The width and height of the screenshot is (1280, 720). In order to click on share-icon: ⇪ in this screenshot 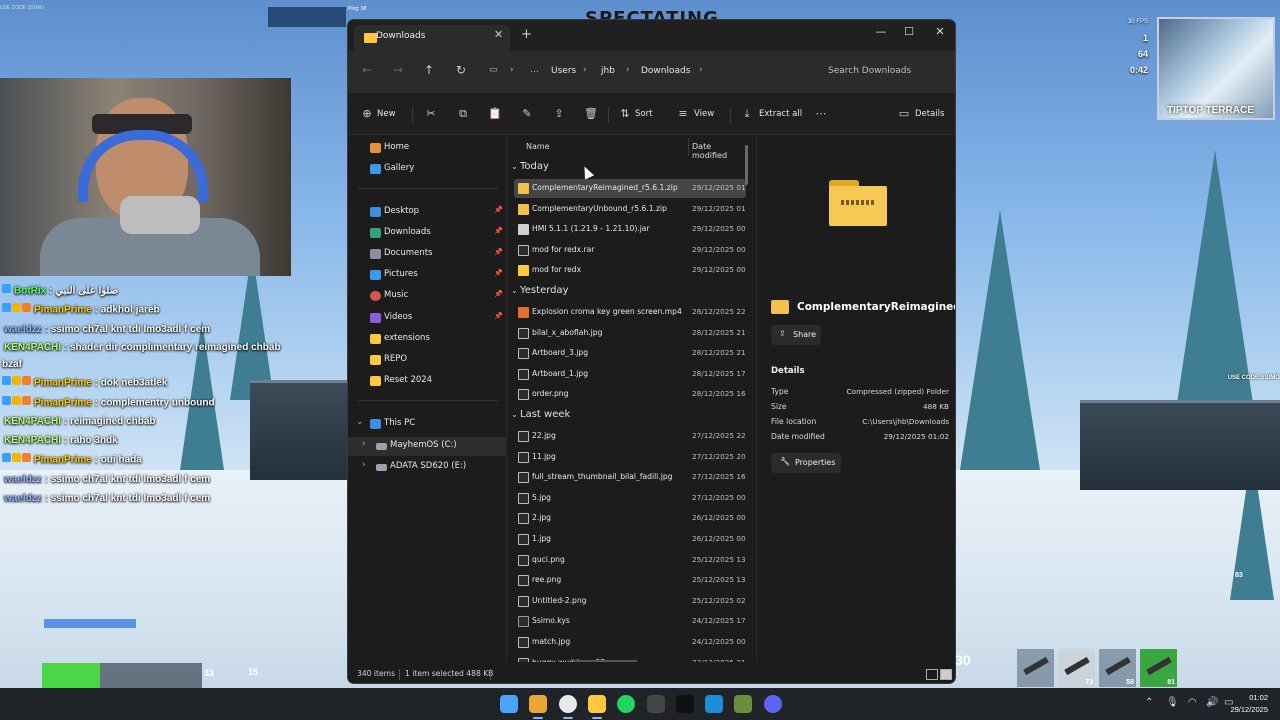, I will do `click(559, 114)`.